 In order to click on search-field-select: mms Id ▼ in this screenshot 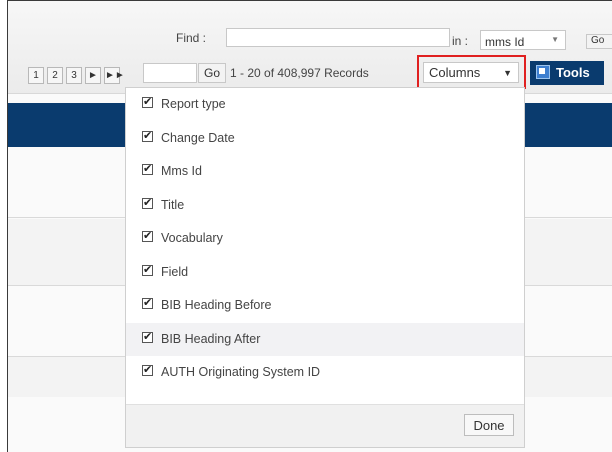, I will do `click(523, 40)`.